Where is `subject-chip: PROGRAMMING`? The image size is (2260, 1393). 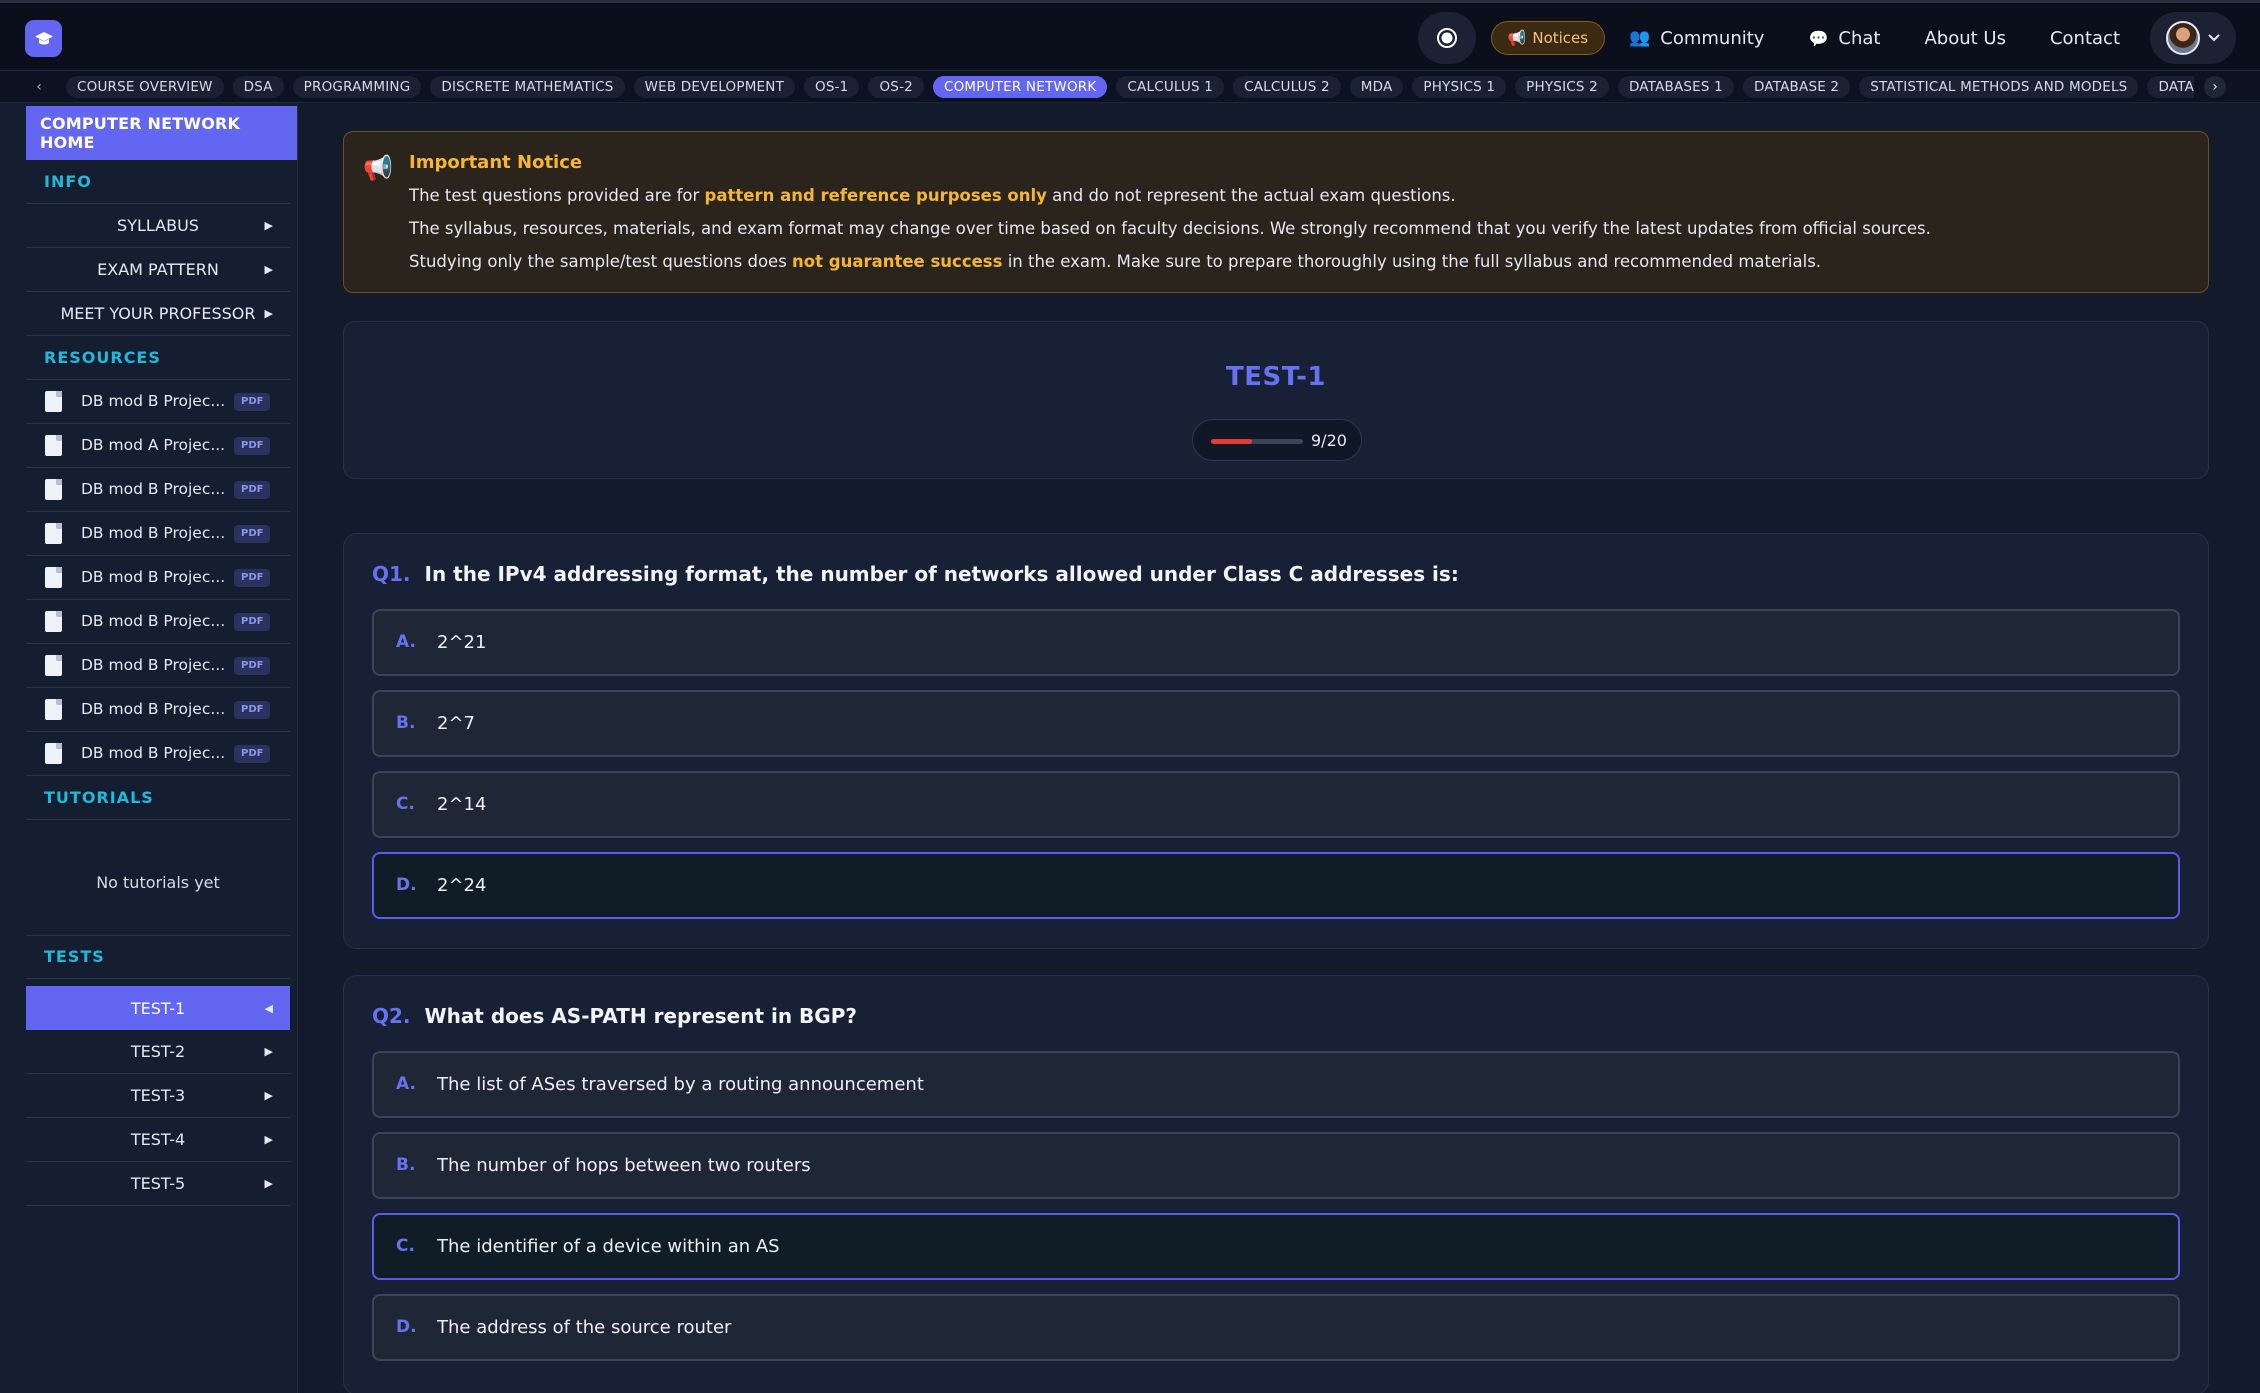
subject-chip: PROGRAMMING is located at coordinates (357, 87).